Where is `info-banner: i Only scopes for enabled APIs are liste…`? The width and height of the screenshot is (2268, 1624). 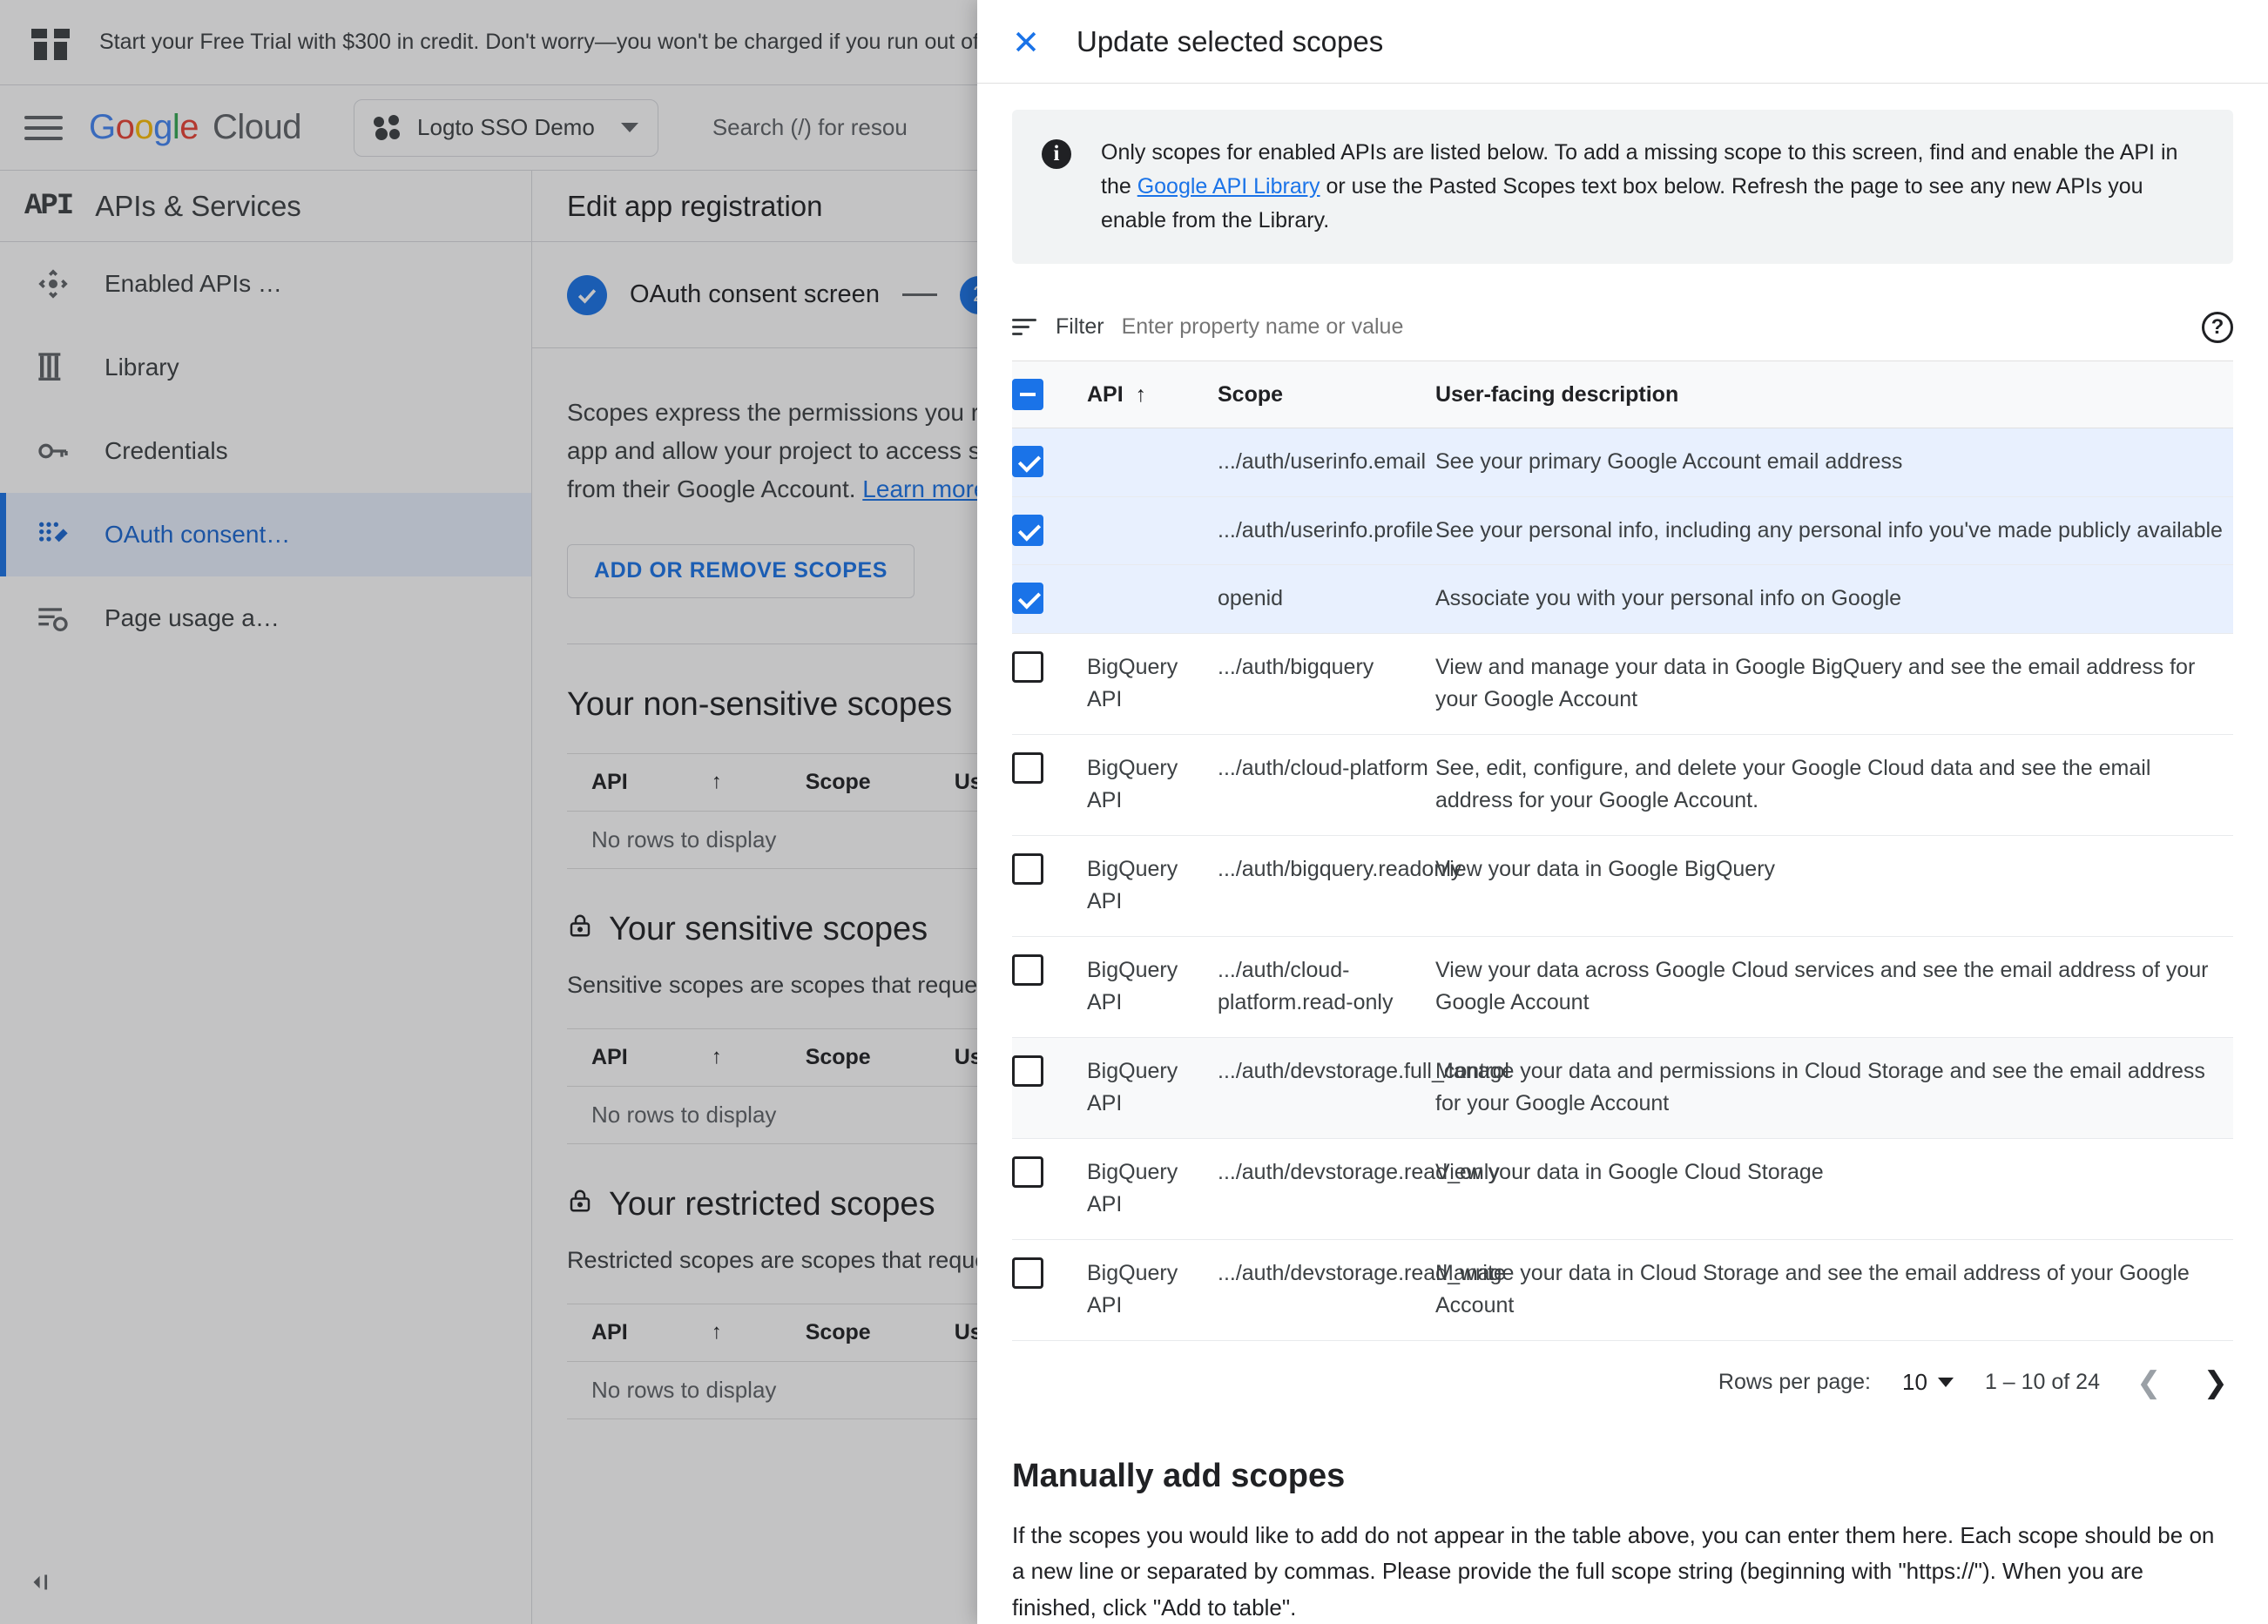 info-banner: i Only scopes for enabled APIs are liste… is located at coordinates (1622, 187).